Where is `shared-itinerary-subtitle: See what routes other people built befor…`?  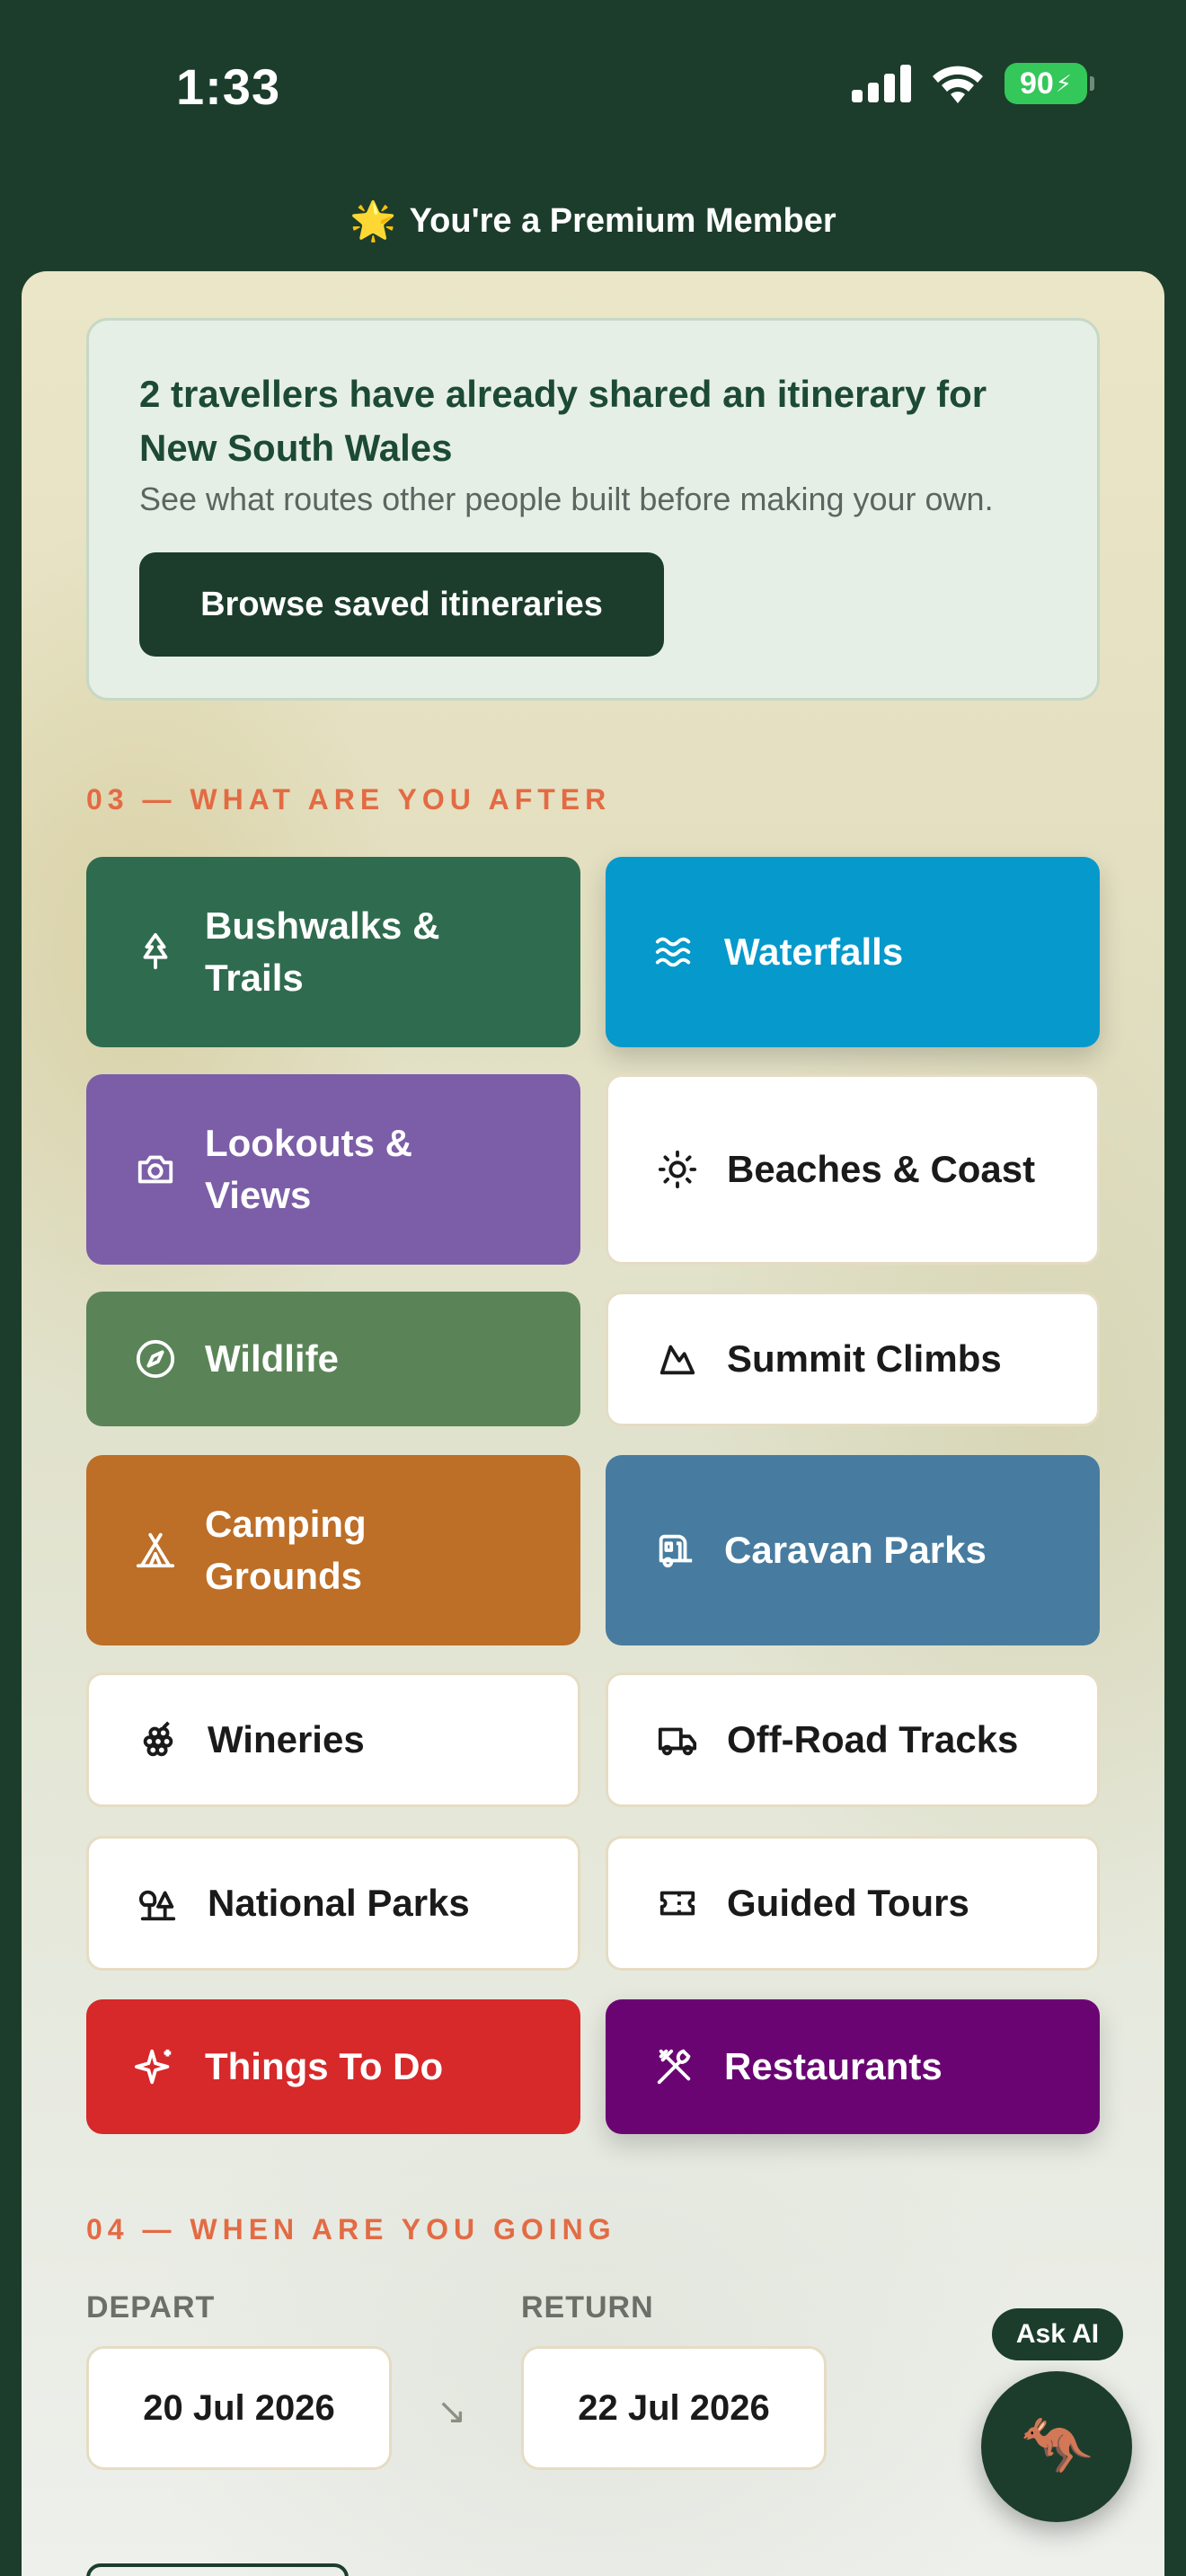
shared-itinerary-subtitle: See what routes other people built befor… is located at coordinates (566, 499).